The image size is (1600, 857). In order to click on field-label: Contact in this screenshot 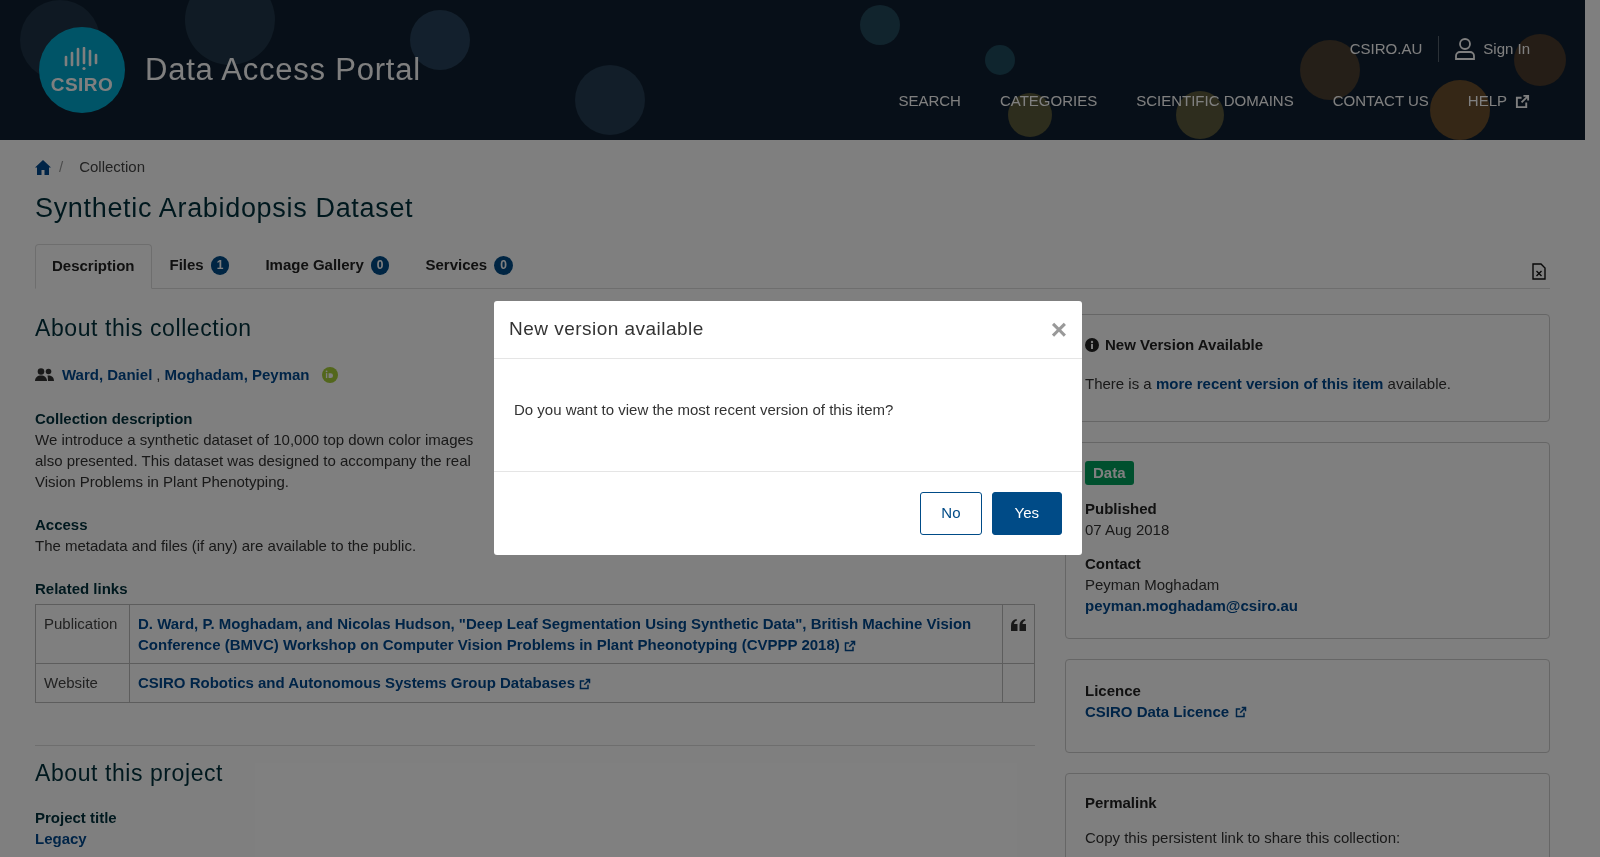, I will do `click(1113, 564)`.